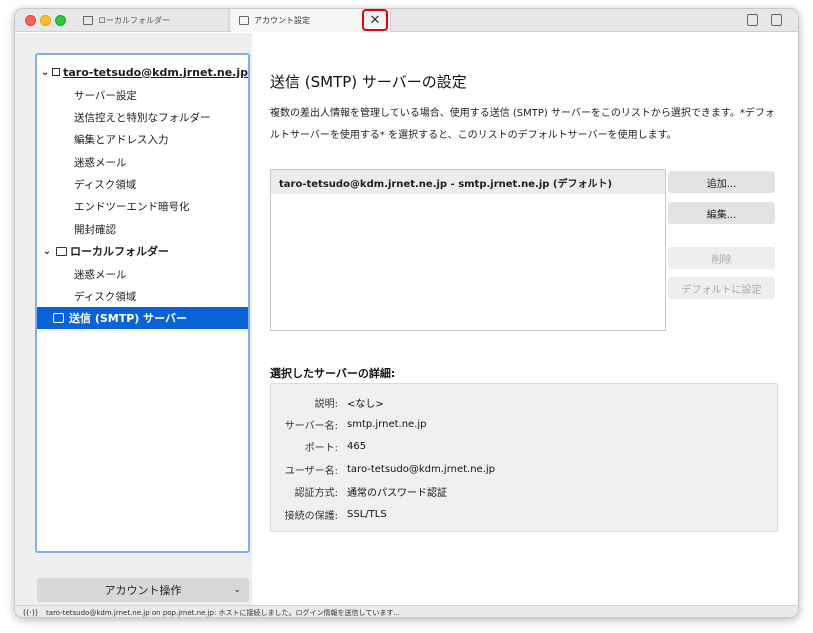 The width and height of the screenshot is (813, 633). What do you see at coordinates (119, 251) in the screenshot?
I see `local-folders-label: ローカルフォルダー` at bounding box center [119, 251].